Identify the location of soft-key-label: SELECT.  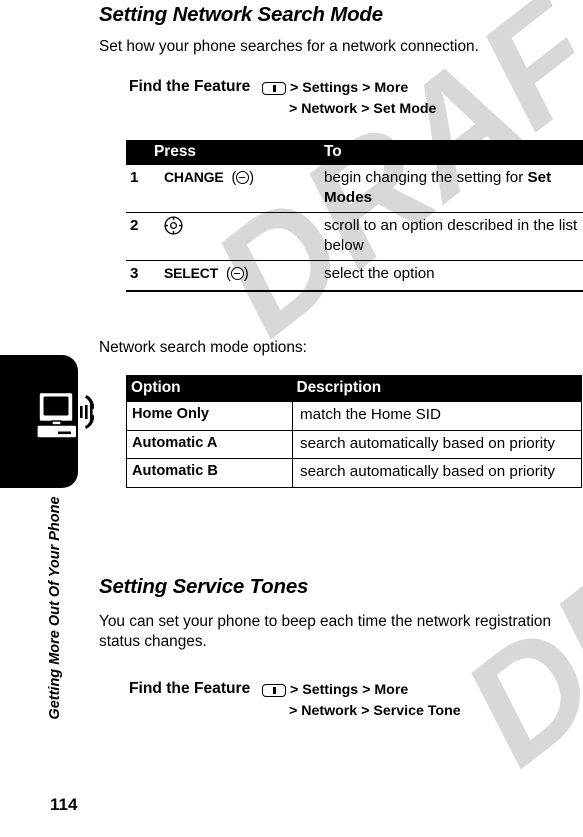
(191, 273).